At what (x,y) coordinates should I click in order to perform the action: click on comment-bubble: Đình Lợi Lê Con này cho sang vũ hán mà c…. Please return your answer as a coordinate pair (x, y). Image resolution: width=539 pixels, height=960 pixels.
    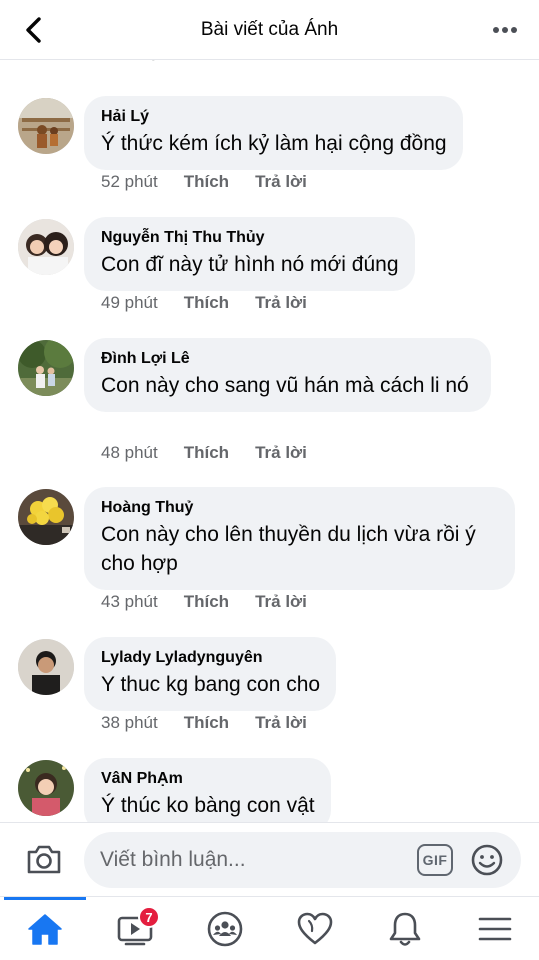
    Looking at the image, I should click on (287, 375).